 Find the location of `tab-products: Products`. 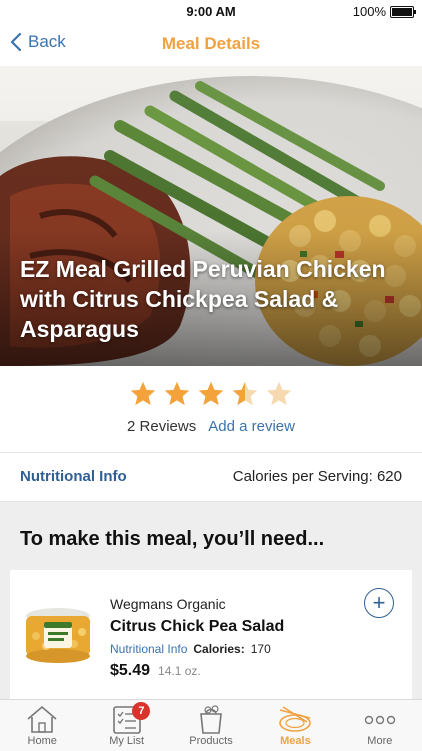

tab-products: Products is located at coordinates (211, 725).